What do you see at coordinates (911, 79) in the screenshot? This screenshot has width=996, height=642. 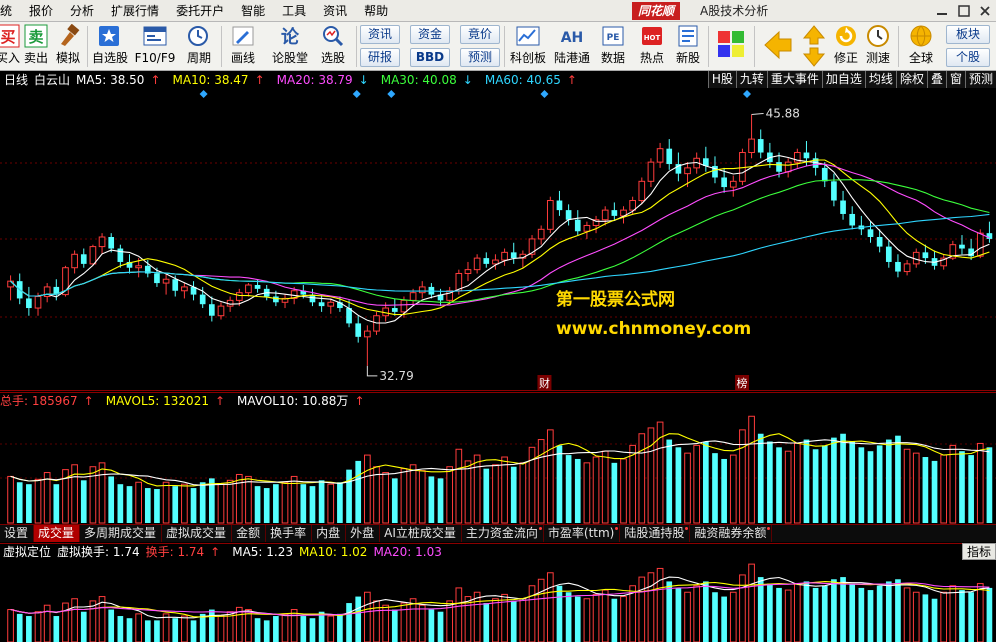 I see `ex-rights-tab: 除权` at bounding box center [911, 79].